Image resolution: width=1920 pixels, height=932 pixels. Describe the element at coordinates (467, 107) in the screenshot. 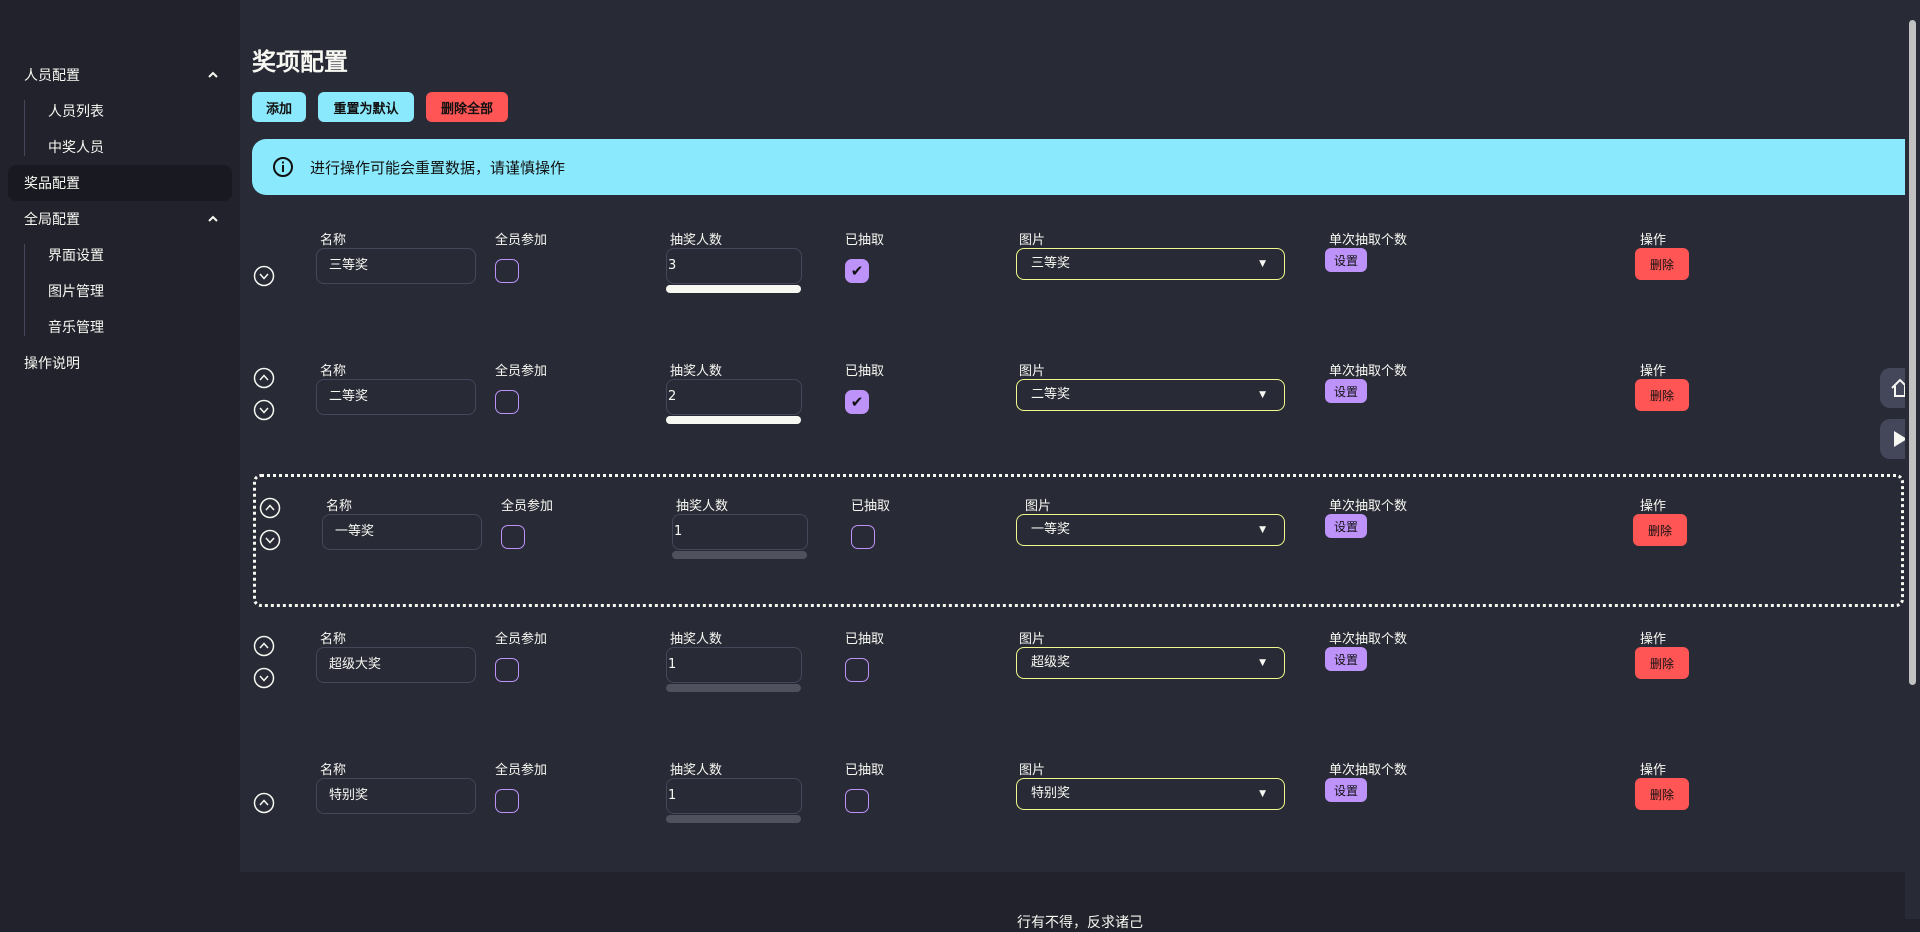

I see `delete-all-button: 删除全部` at that location.